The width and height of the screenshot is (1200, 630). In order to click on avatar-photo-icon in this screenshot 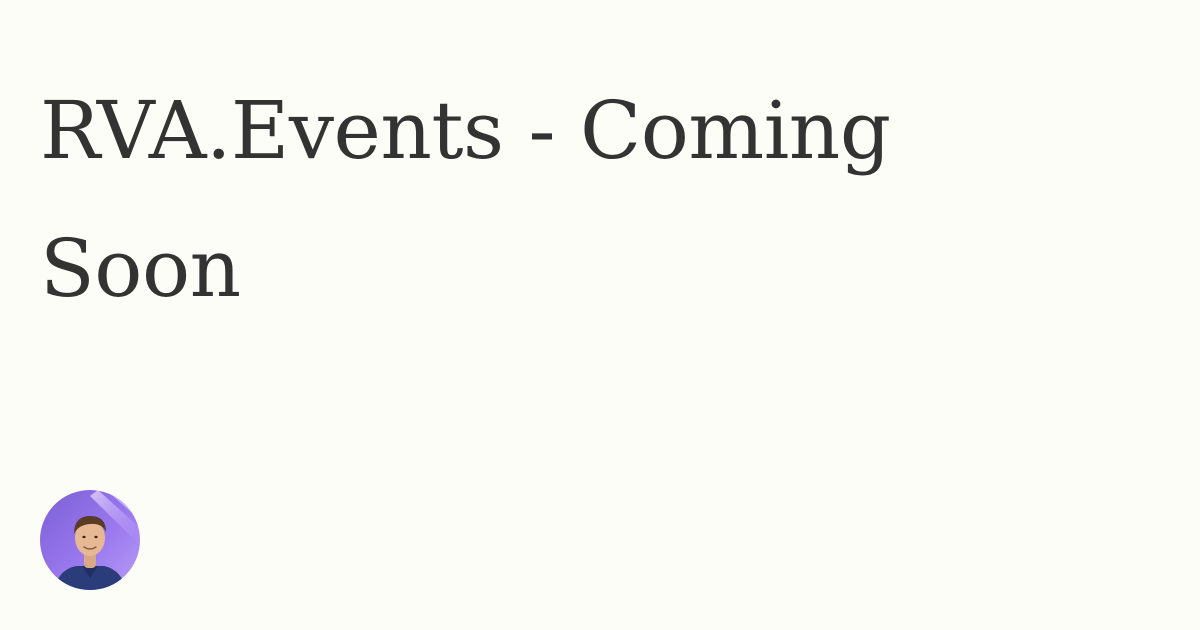, I will do `click(90, 540)`.